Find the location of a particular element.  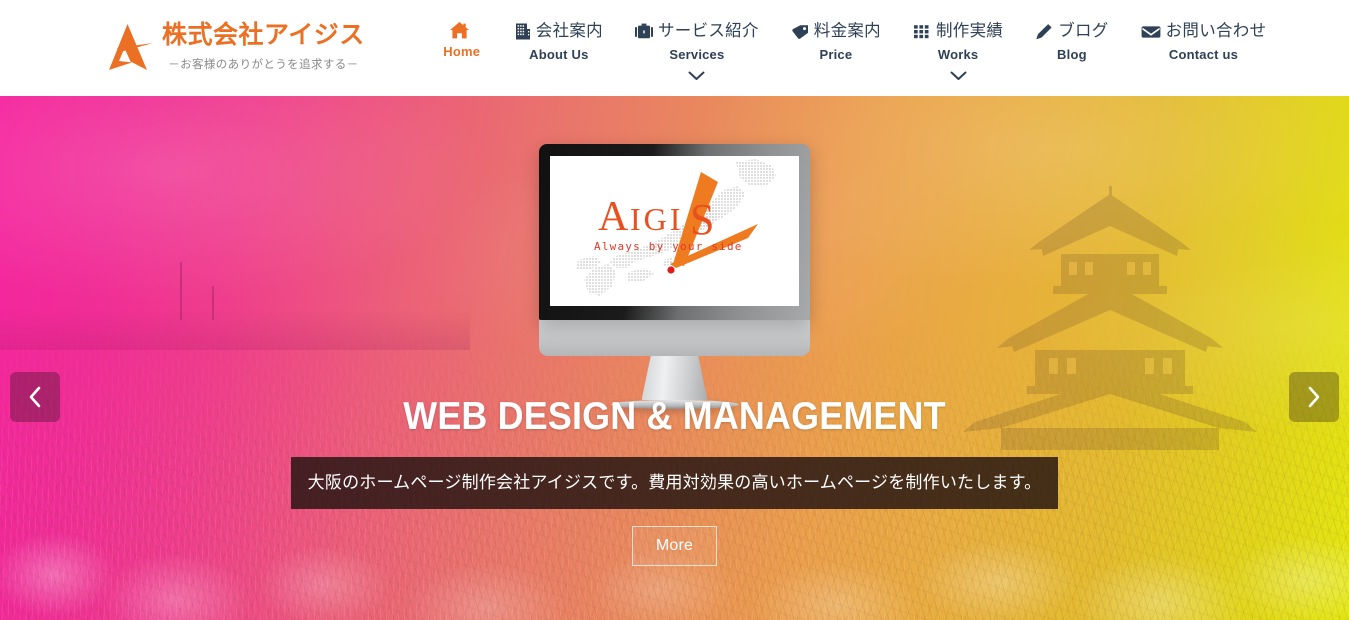

brand-logo-link: 株式会社アイジス －お客様のありがとうを追求する－ is located at coordinates (182, 36).